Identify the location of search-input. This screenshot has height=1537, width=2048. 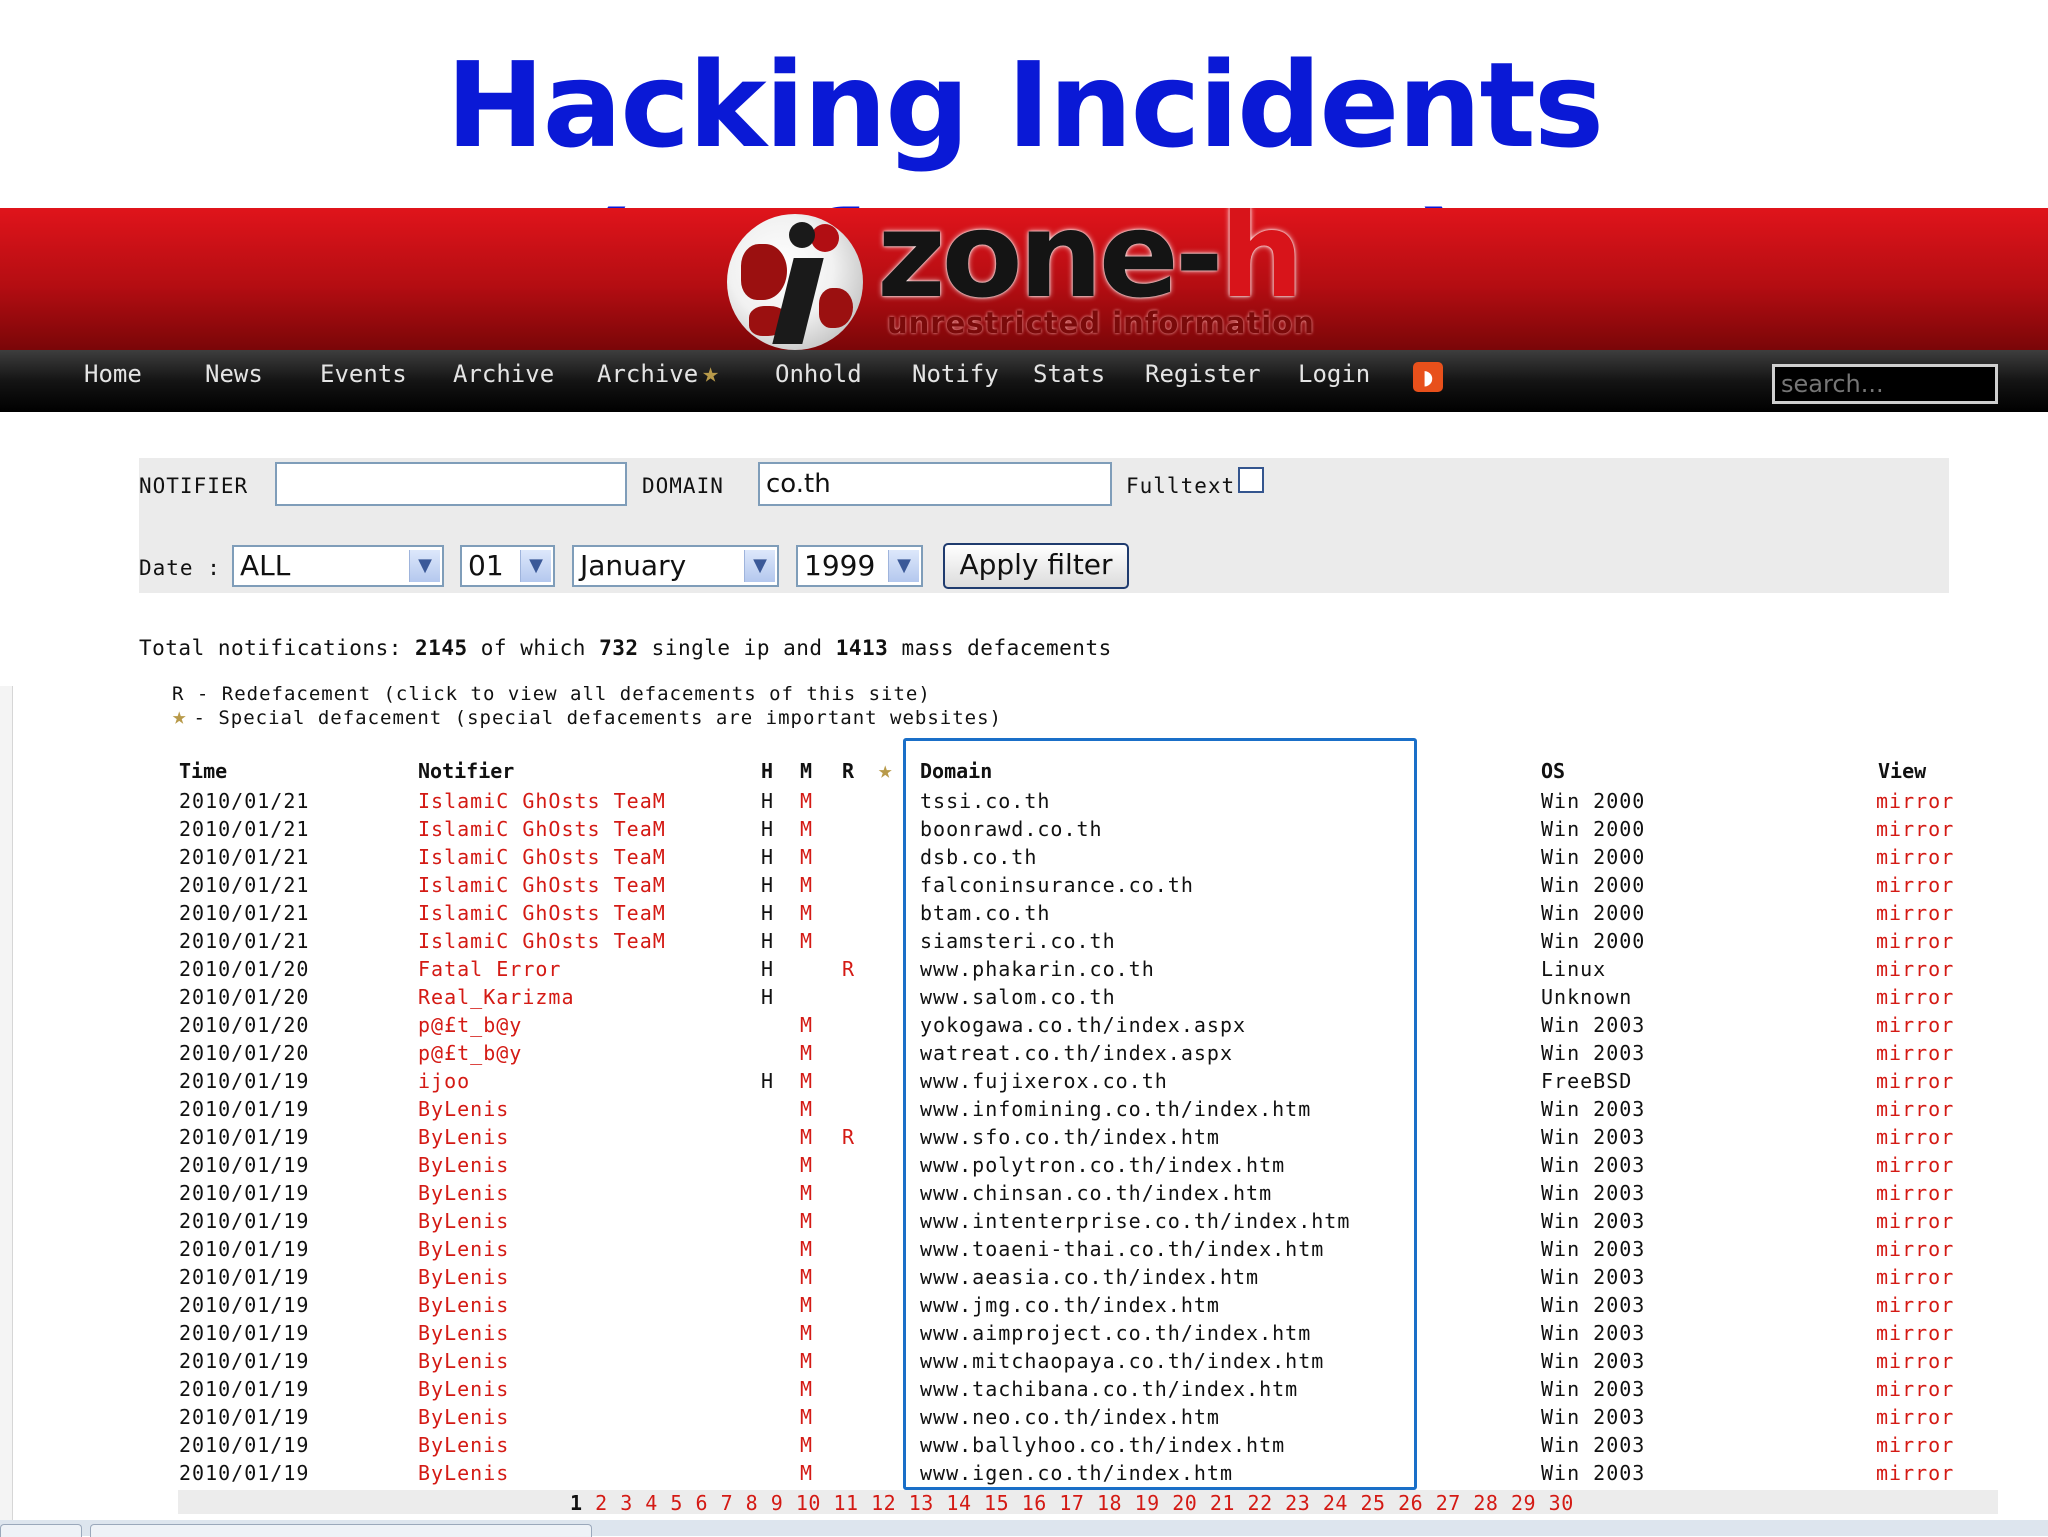
(1885, 384).